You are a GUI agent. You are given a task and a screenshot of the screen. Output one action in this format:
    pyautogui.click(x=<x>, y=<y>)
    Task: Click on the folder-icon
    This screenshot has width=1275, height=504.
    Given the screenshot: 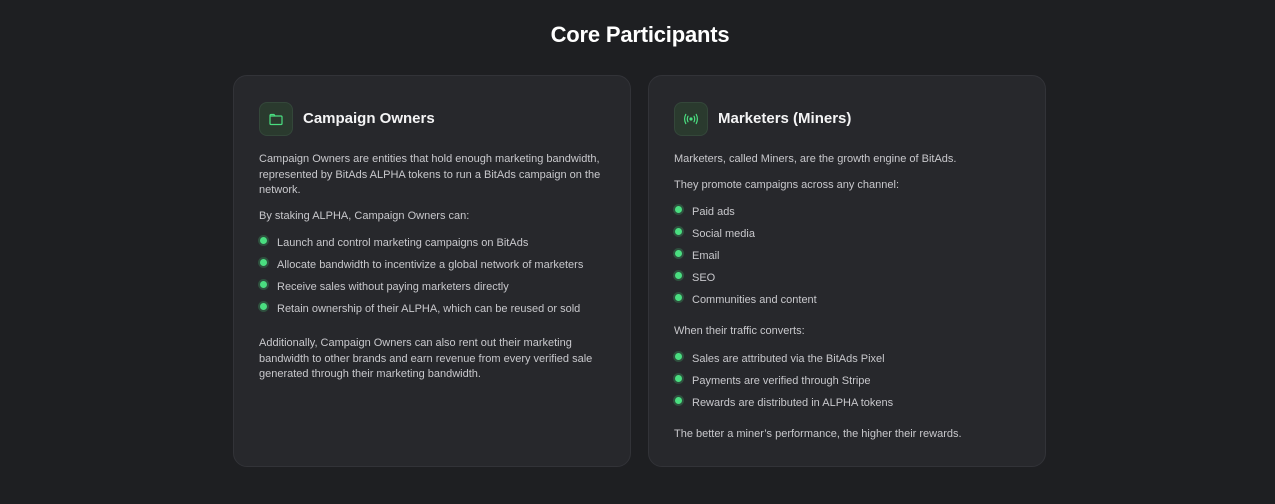 What is the action you would take?
    pyautogui.click(x=276, y=118)
    